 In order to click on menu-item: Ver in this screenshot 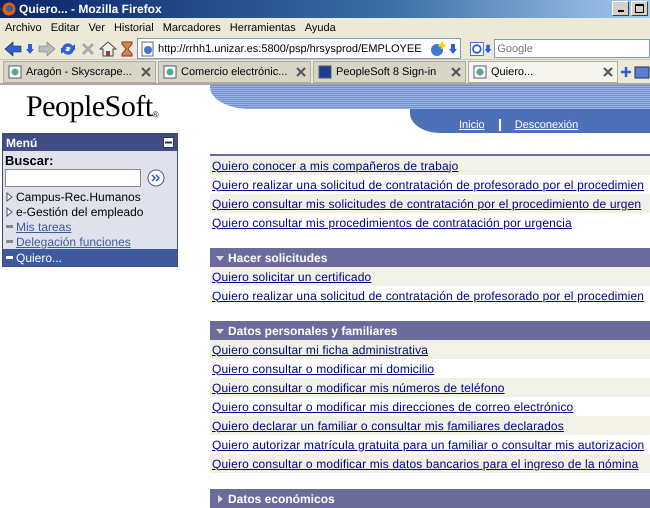, I will do `click(96, 28)`.